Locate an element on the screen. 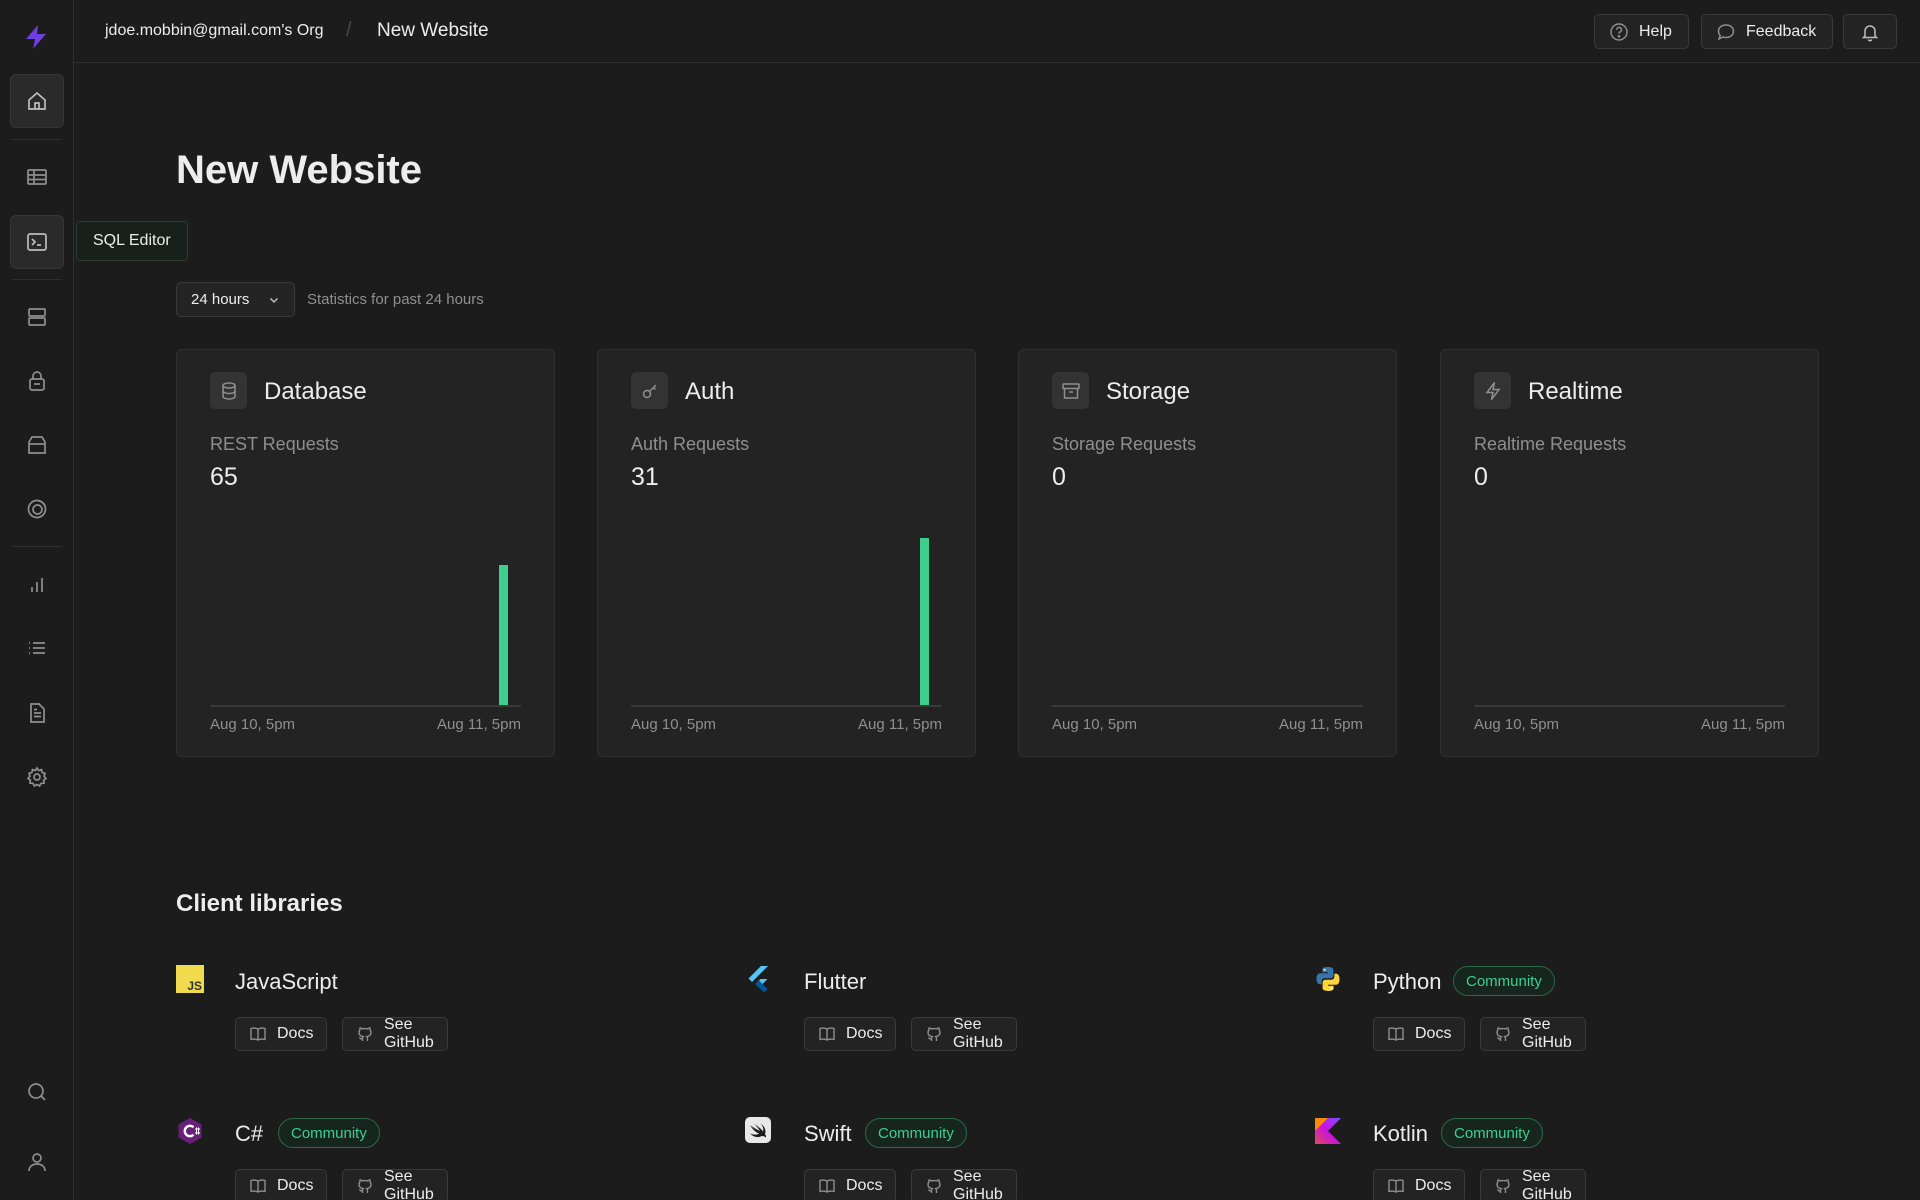 The image size is (1920, 1200). sidebar-item-storage is located at coordinates (37, 445).